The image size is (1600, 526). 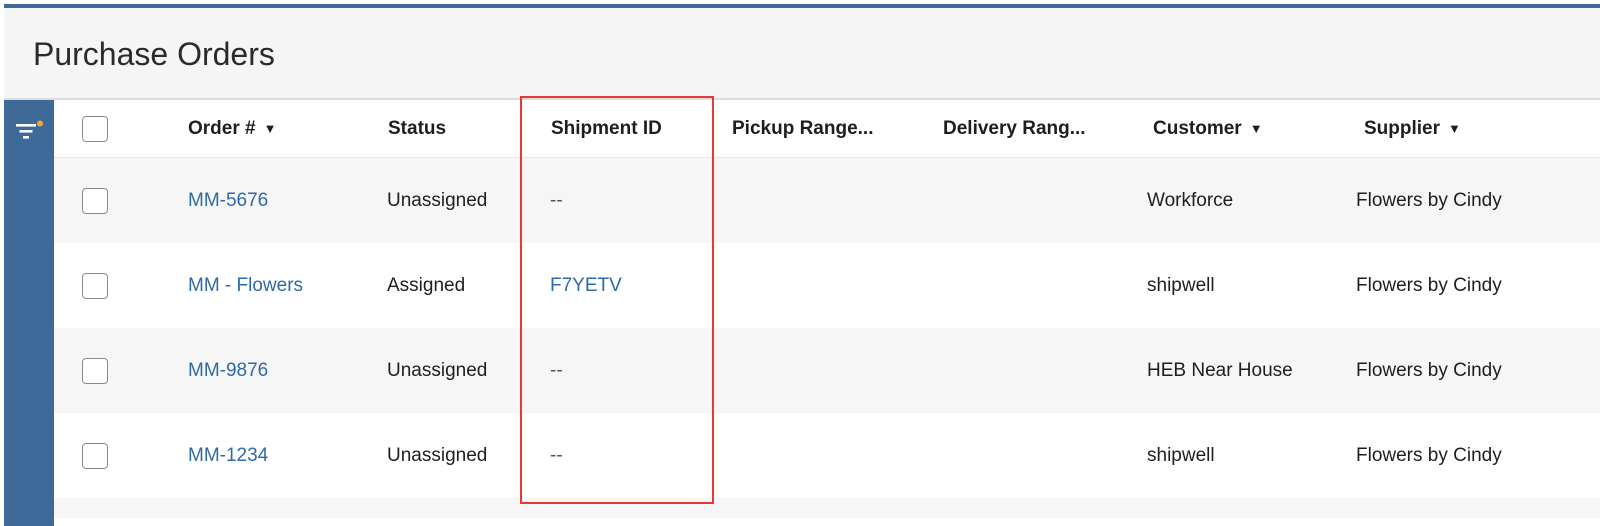 I want to click on order-number-link: MM-5676, so click(x=228, y=200).